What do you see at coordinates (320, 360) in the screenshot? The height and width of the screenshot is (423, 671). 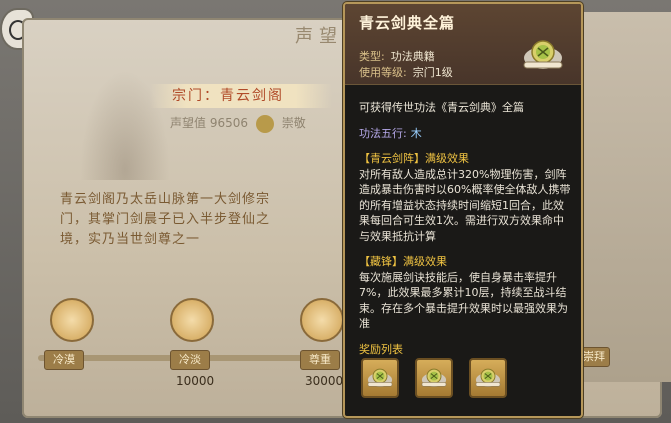 I see `milestone-label: 尊重` at bounding box center [320, 360].